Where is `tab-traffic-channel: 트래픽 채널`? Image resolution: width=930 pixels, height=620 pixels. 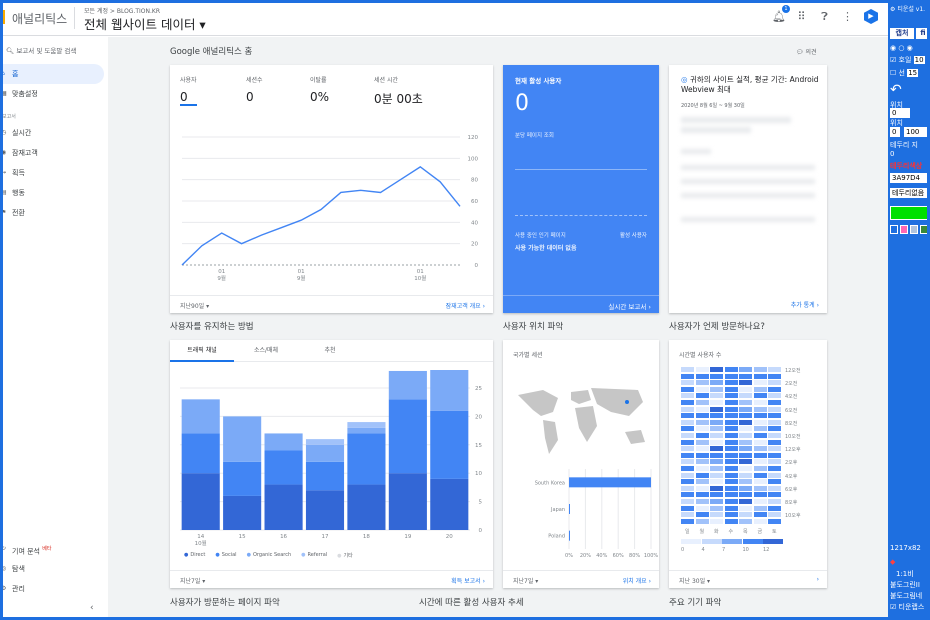 tab-traffic-channel: 트래픽 채널 is located at coordinates (202, 351).